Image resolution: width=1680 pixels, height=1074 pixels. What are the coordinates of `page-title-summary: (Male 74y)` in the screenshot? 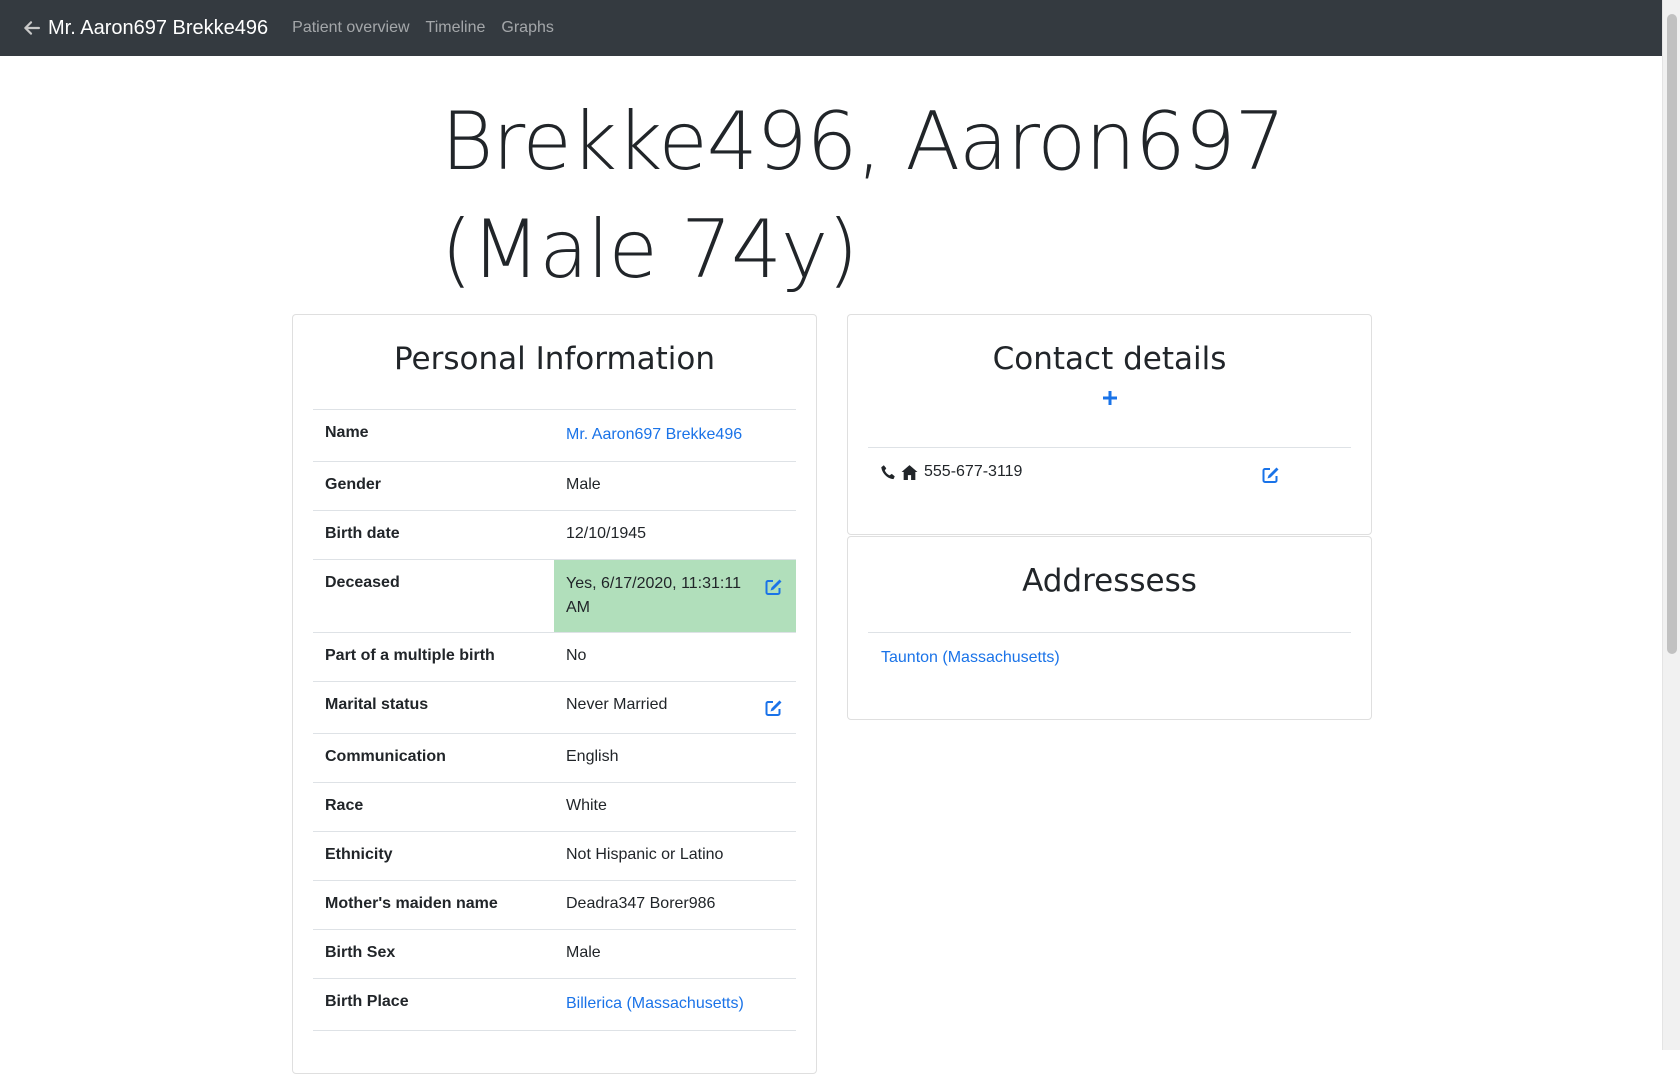 It's located at (649, 249).